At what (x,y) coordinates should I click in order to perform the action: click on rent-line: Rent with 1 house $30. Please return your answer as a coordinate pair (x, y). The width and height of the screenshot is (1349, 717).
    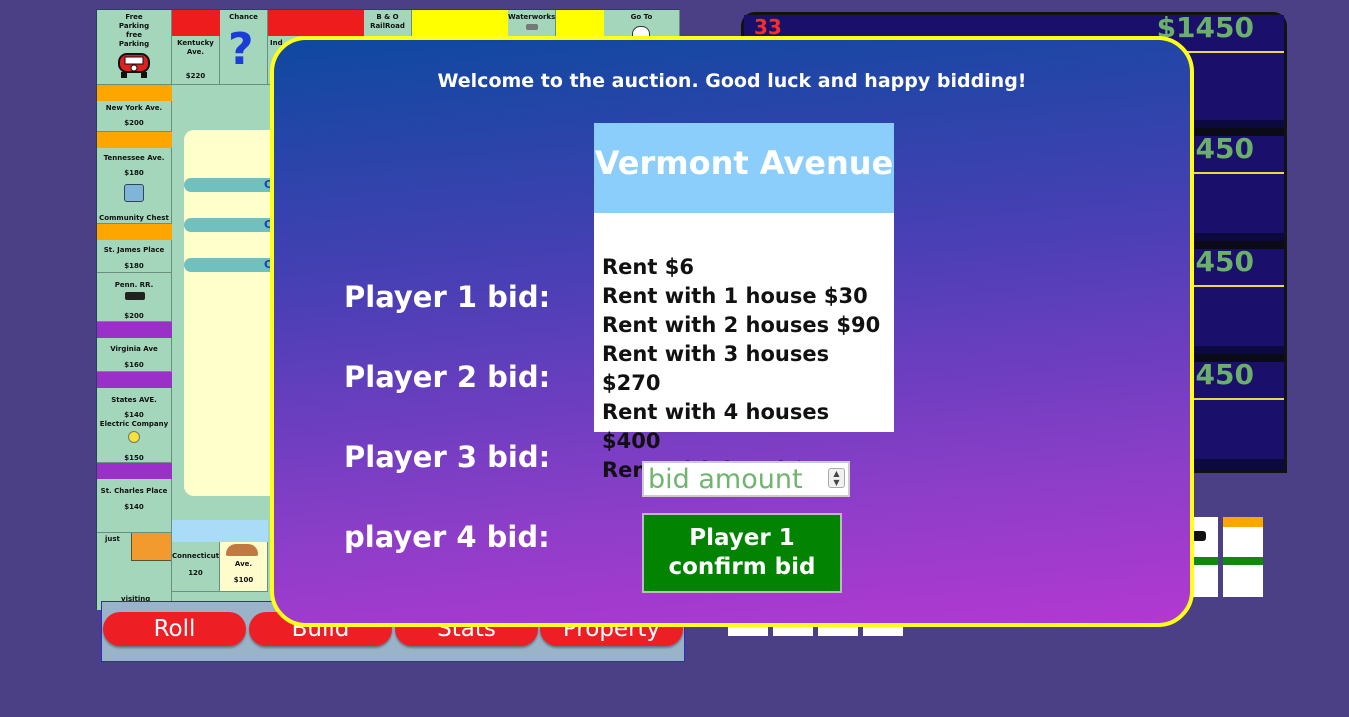
    Looking at the image, I should click on (735, 296).